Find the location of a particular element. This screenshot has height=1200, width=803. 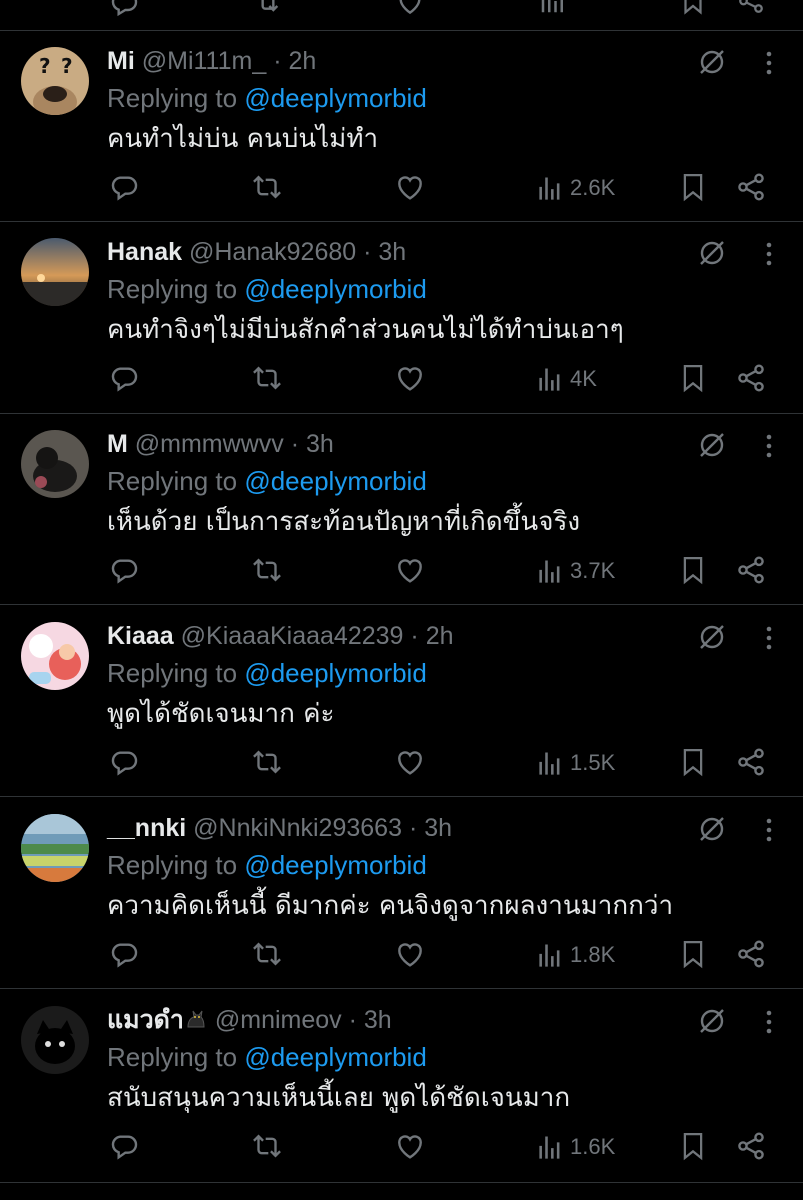

replying-label: Replying to is located at coordinates (172, 289).